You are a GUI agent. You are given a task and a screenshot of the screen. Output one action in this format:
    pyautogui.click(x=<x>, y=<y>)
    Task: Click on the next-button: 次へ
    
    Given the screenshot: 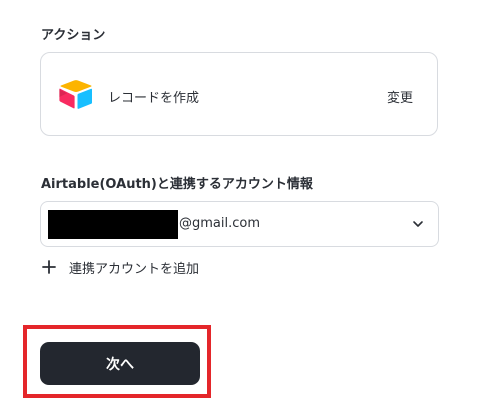 What is the action you would take?
    pyautogui.click(x=120, y=363)
    